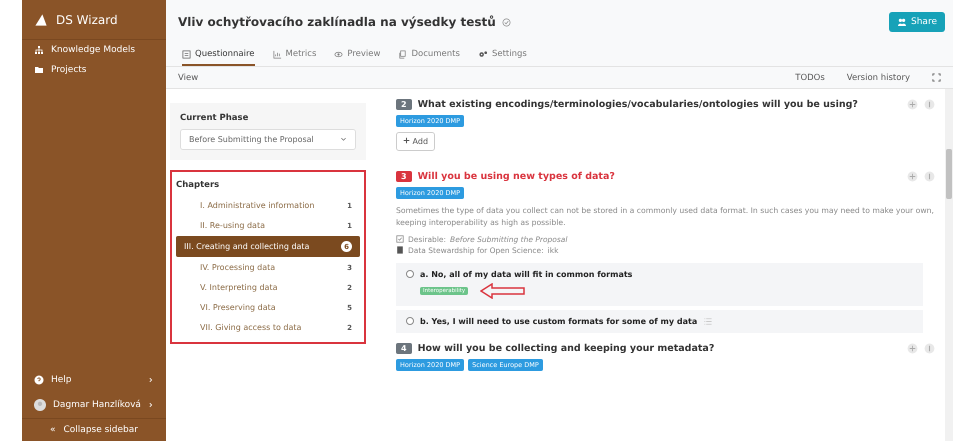 Image resolution: width=953 pixels, height=441 pixels. I want to click on question-title: What existing encodings/terminologies/vocabularies/ontologies will you be using?, so click(638, 104).